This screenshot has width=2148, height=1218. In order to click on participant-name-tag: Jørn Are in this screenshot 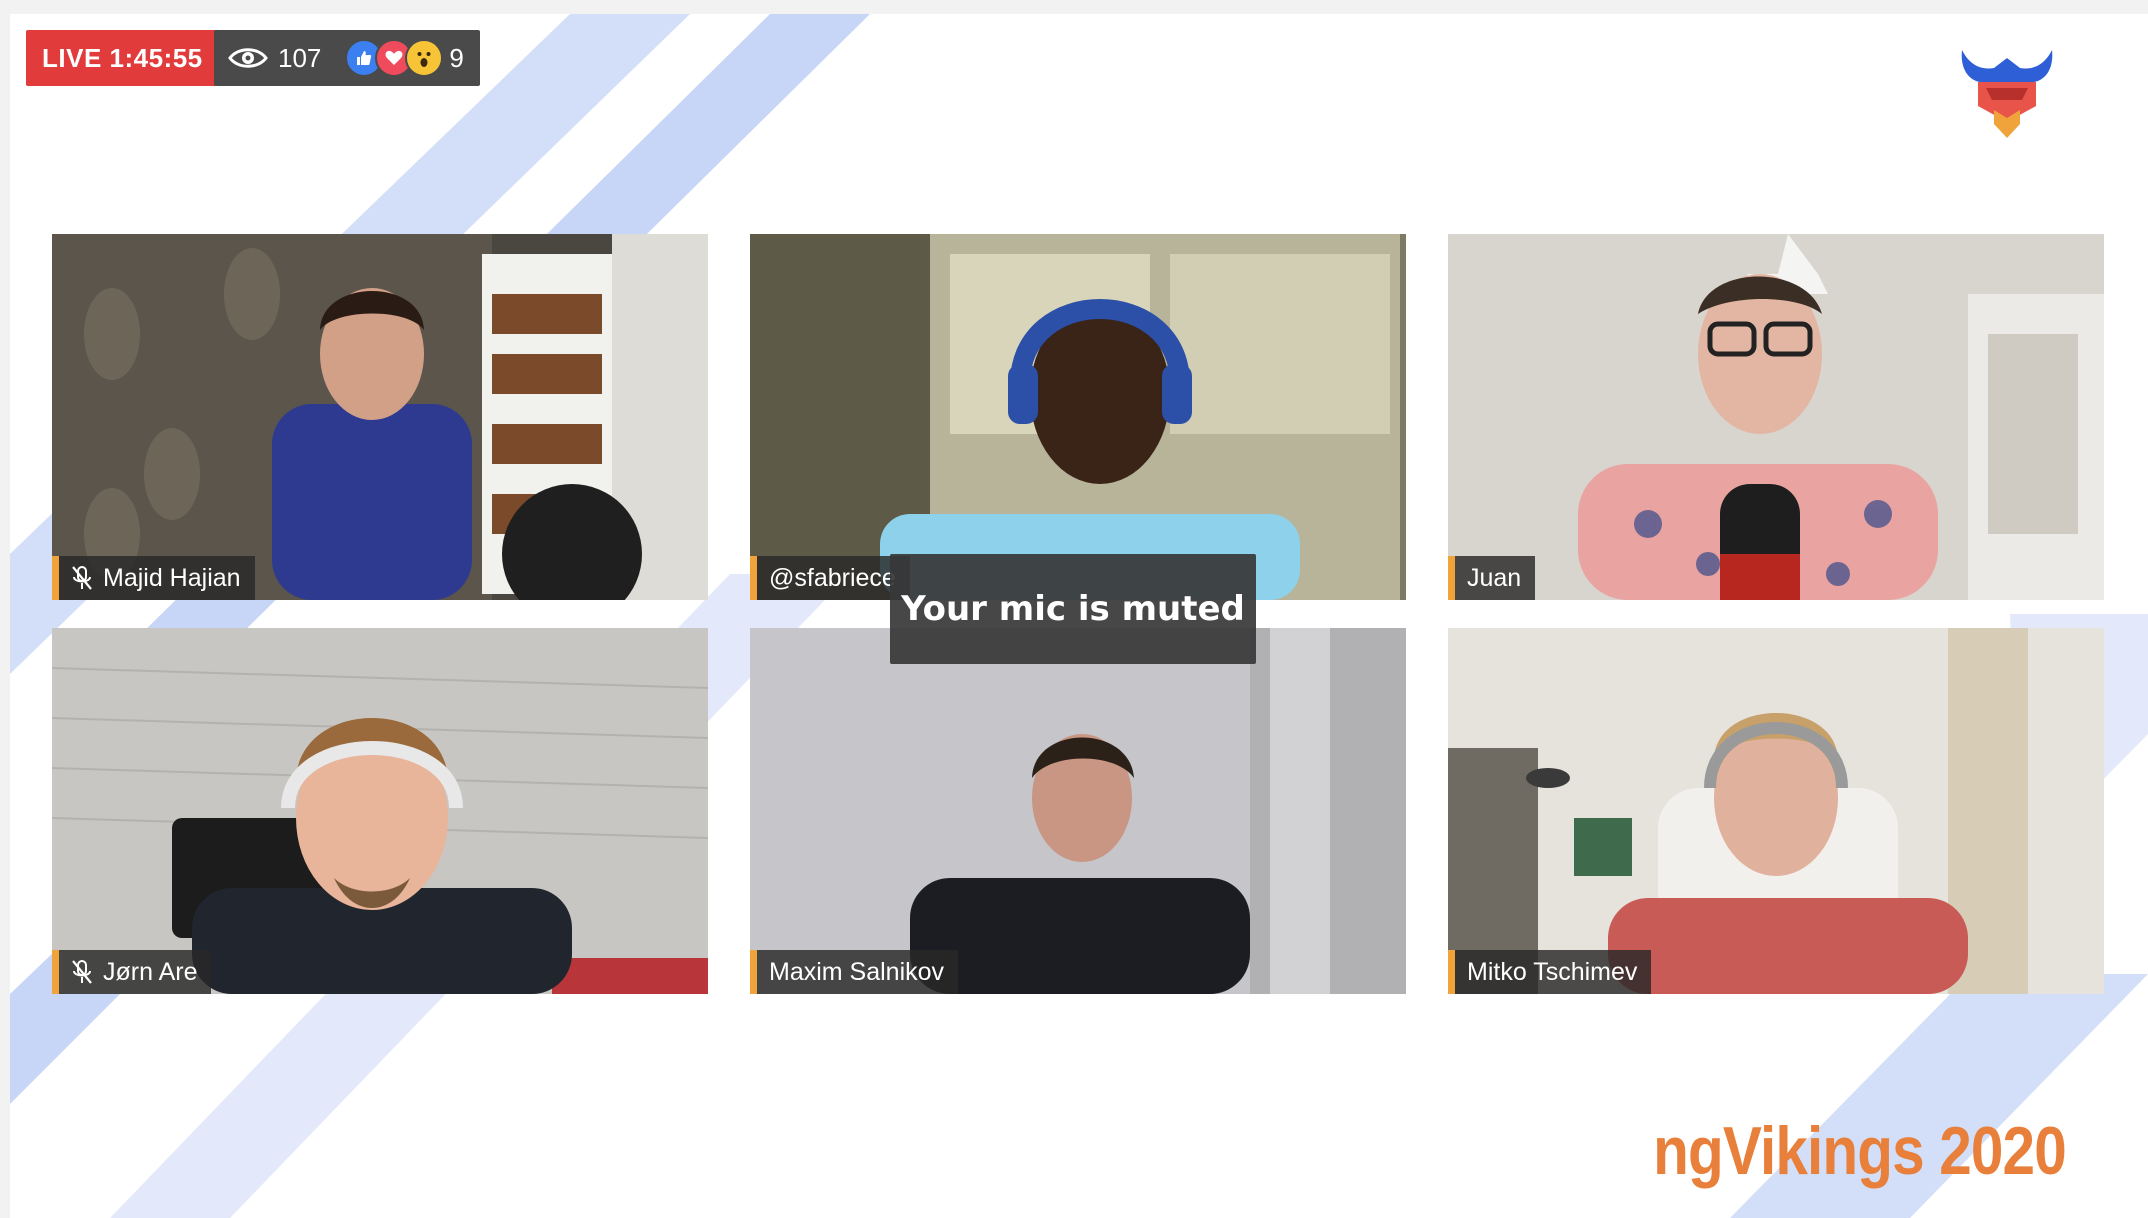, I will do `click(132, 972)`.